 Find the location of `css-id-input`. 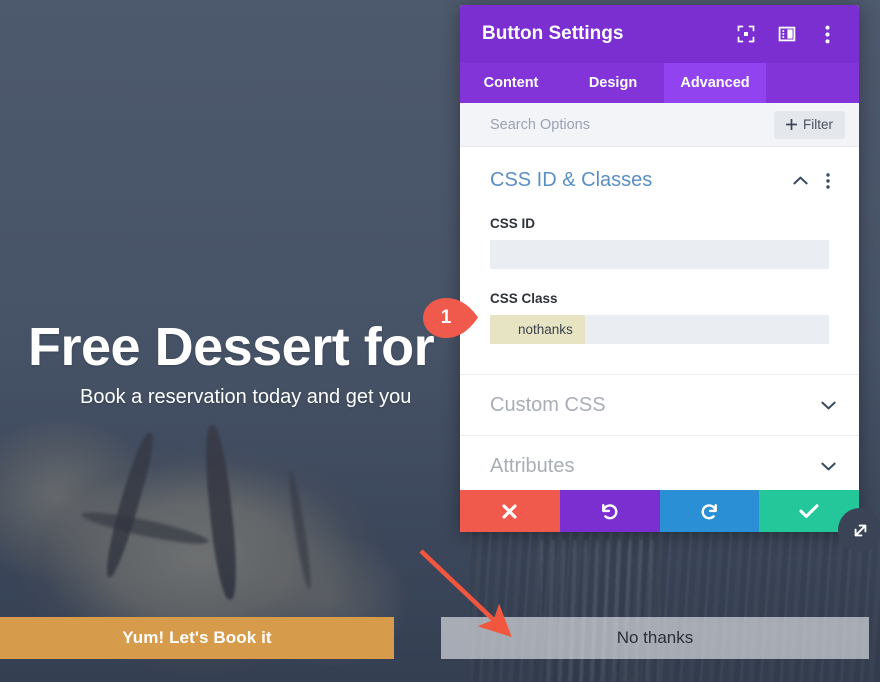

css-id-input is located at coordinates (659, 254).